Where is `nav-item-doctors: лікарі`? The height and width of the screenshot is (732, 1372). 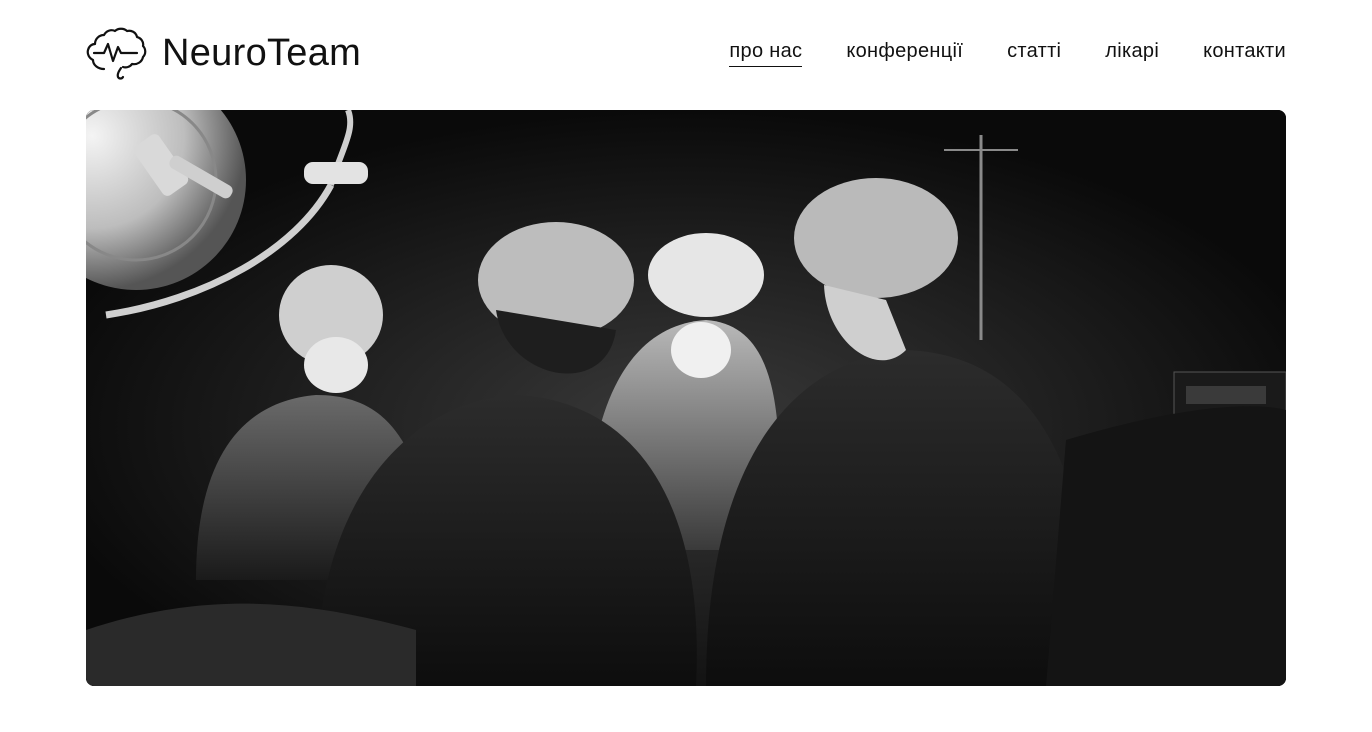
nav-item-doctors: лікарі is located at coordinates (1132, 53).